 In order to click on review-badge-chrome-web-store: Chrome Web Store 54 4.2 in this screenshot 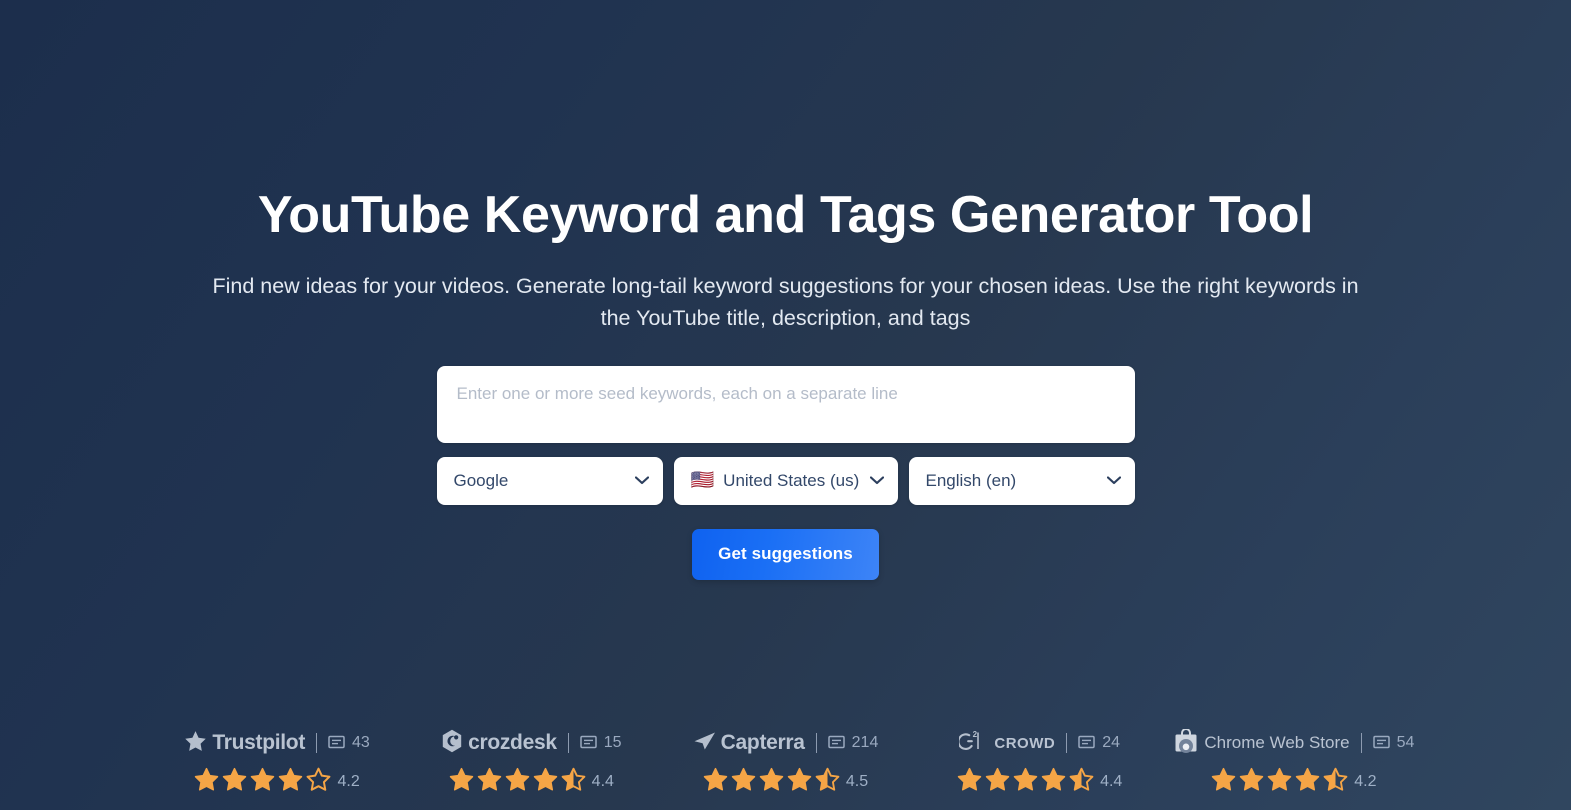, I will do `click(1294, 761)`.